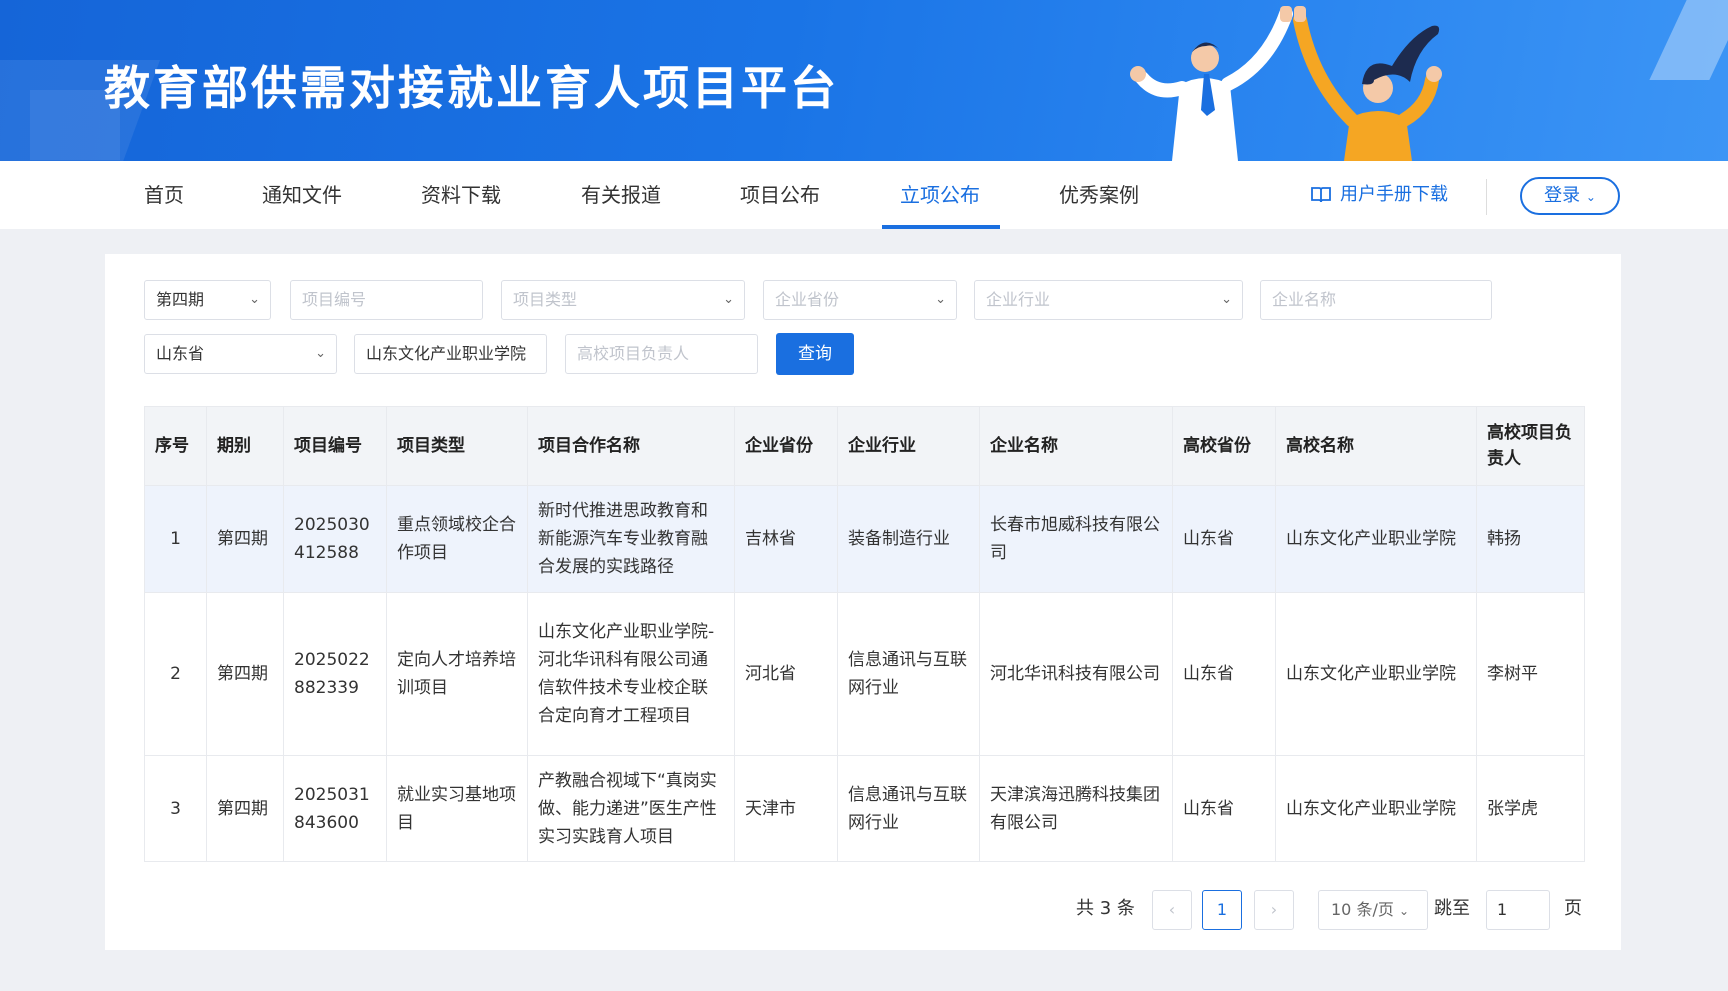 This screenshot has height=991, width=1728. I want to click on company-name-input: 企业名称, so click(1376, 300).